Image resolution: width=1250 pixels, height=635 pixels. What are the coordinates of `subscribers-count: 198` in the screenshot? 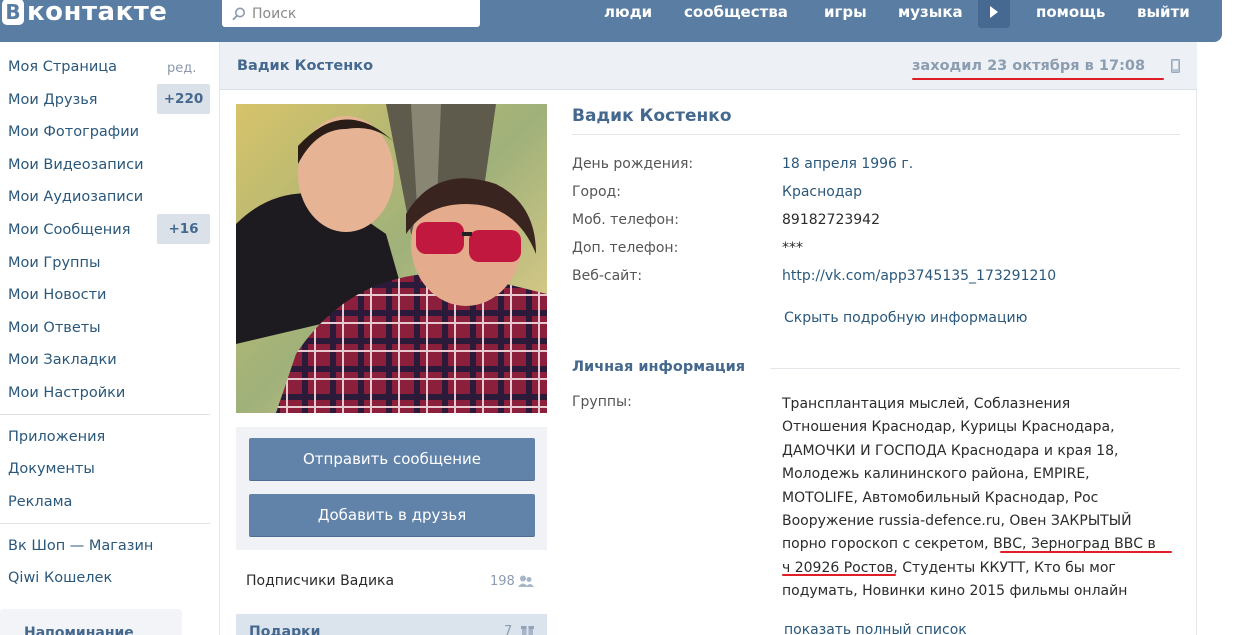 It's located at (502, 581).